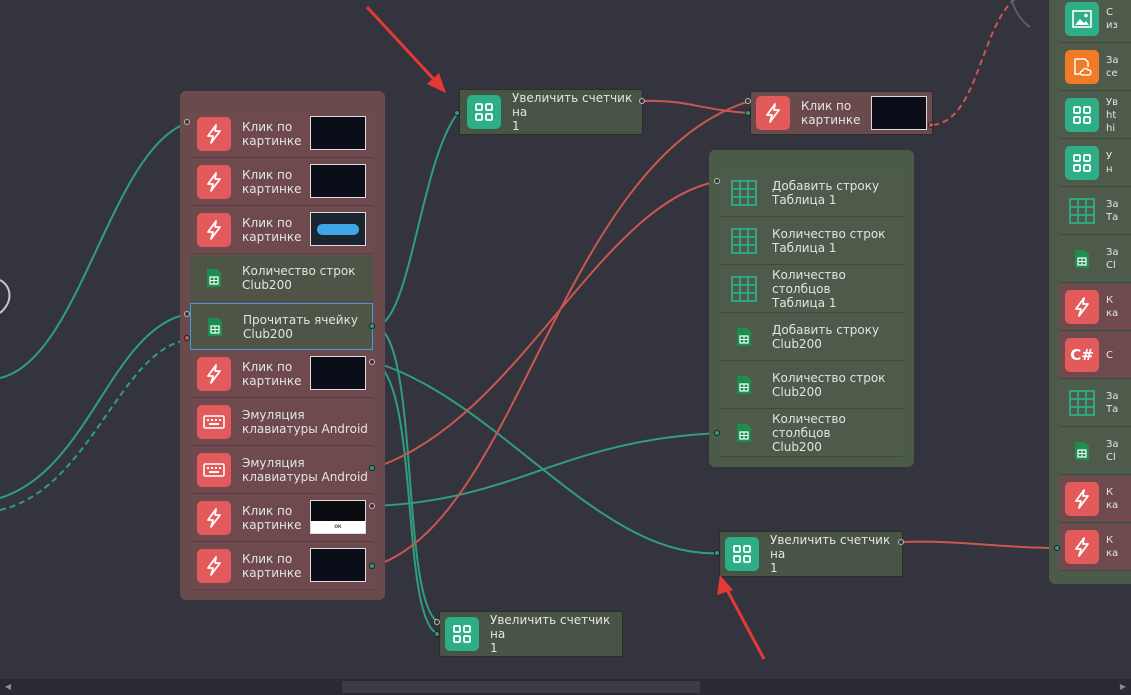 This screenshot has width=1131, height=695. I want to click on left-group-row: Прочитать ячейку Club200, so click(281, 326).